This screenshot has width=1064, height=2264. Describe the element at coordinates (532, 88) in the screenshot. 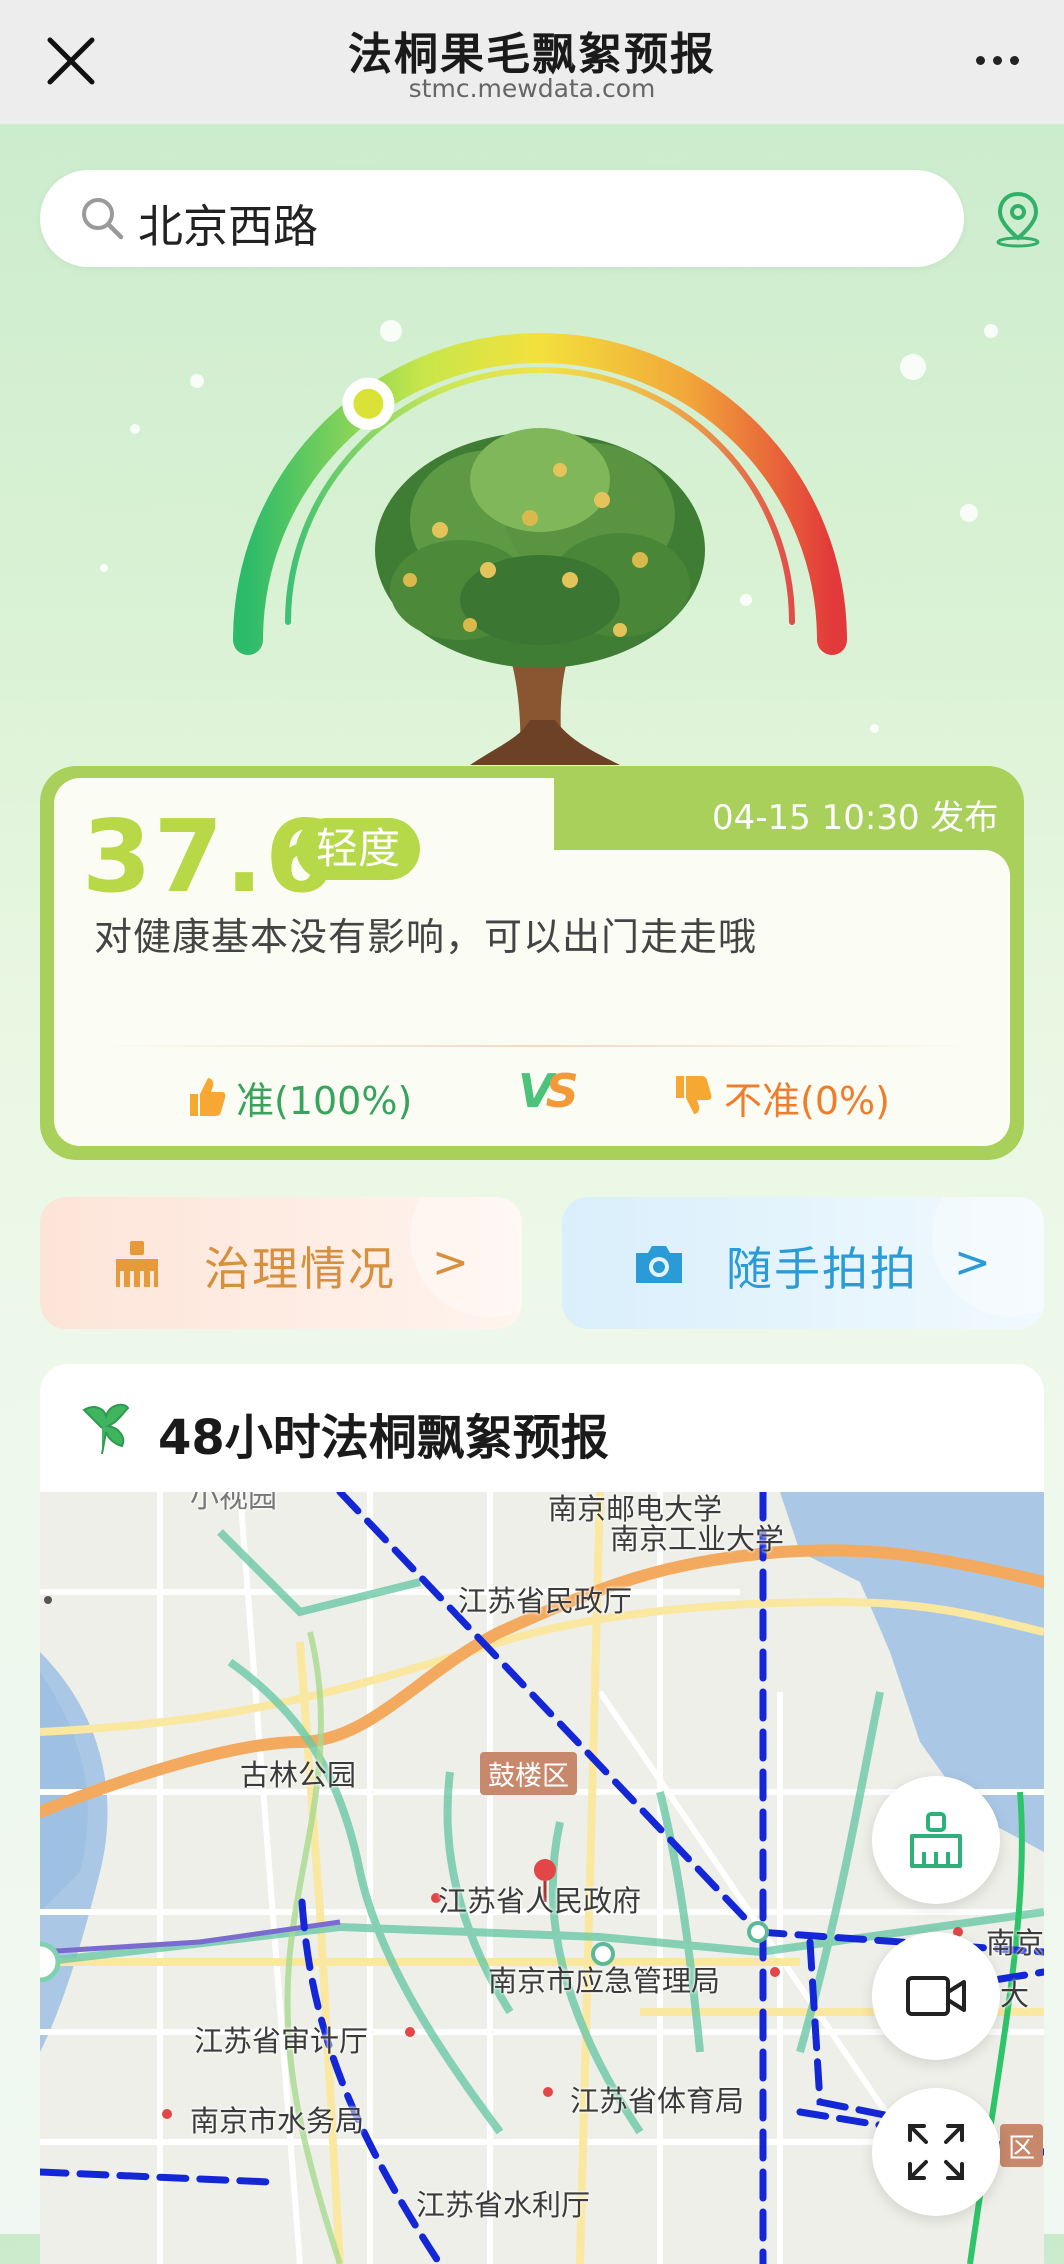

I see `page-domain: stmc.mewdata.com` at that location.